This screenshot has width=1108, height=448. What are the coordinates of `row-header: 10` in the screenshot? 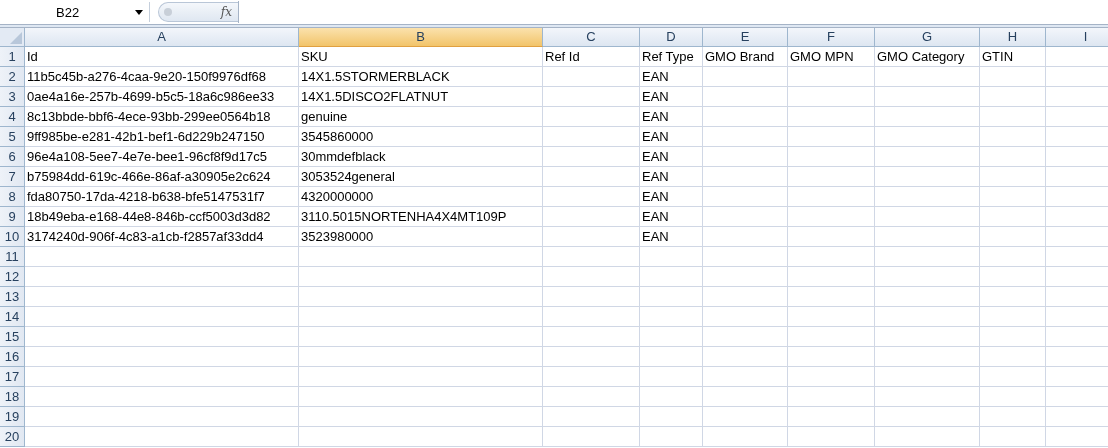 It's located at (12, 237).